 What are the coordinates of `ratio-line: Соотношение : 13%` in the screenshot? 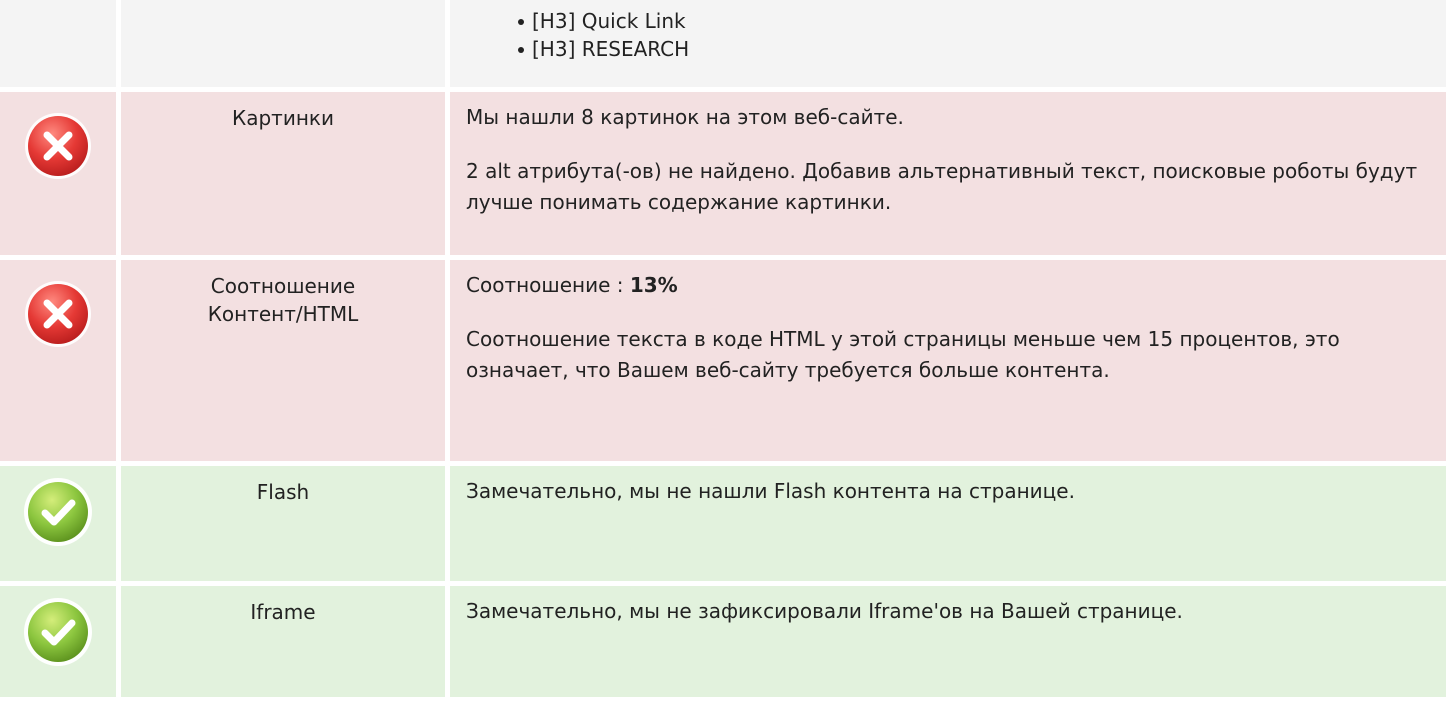 It's located at (956, 285).